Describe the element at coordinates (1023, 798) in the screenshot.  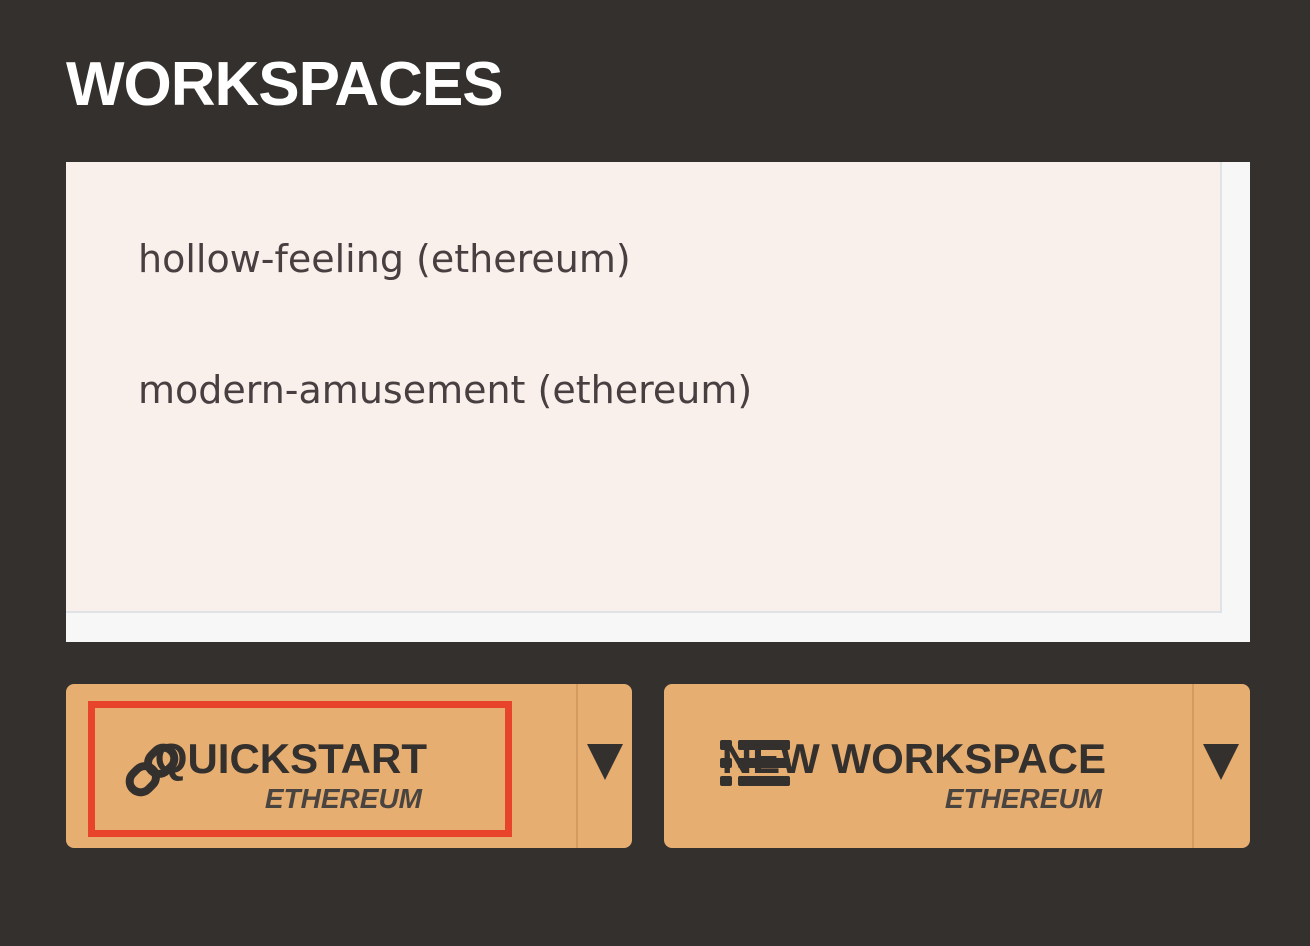
I see `new-workspace-sublabel: ETHEREUM` at that location.